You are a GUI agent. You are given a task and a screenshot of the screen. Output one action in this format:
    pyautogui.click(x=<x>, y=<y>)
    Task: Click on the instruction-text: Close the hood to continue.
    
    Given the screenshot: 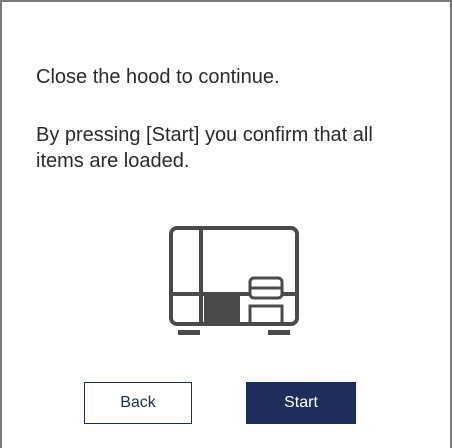 What is the action you would take?
    pyautogui.click(x=158, y=77)
    